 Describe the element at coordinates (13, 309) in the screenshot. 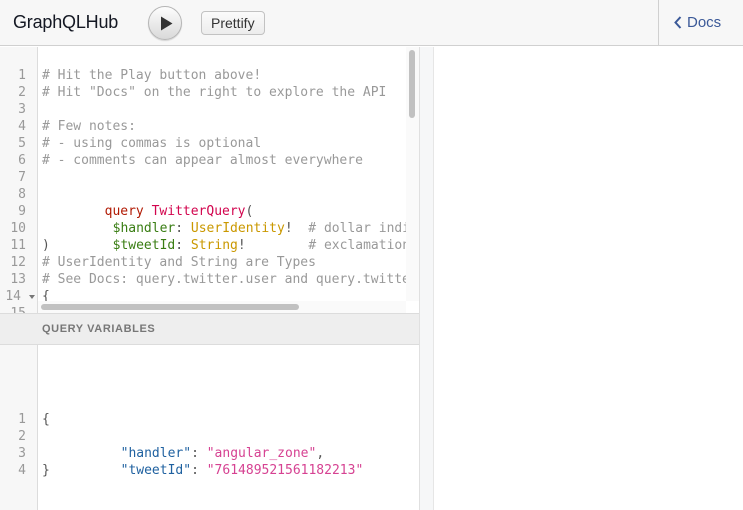

I see `line-number: 15` at that location.